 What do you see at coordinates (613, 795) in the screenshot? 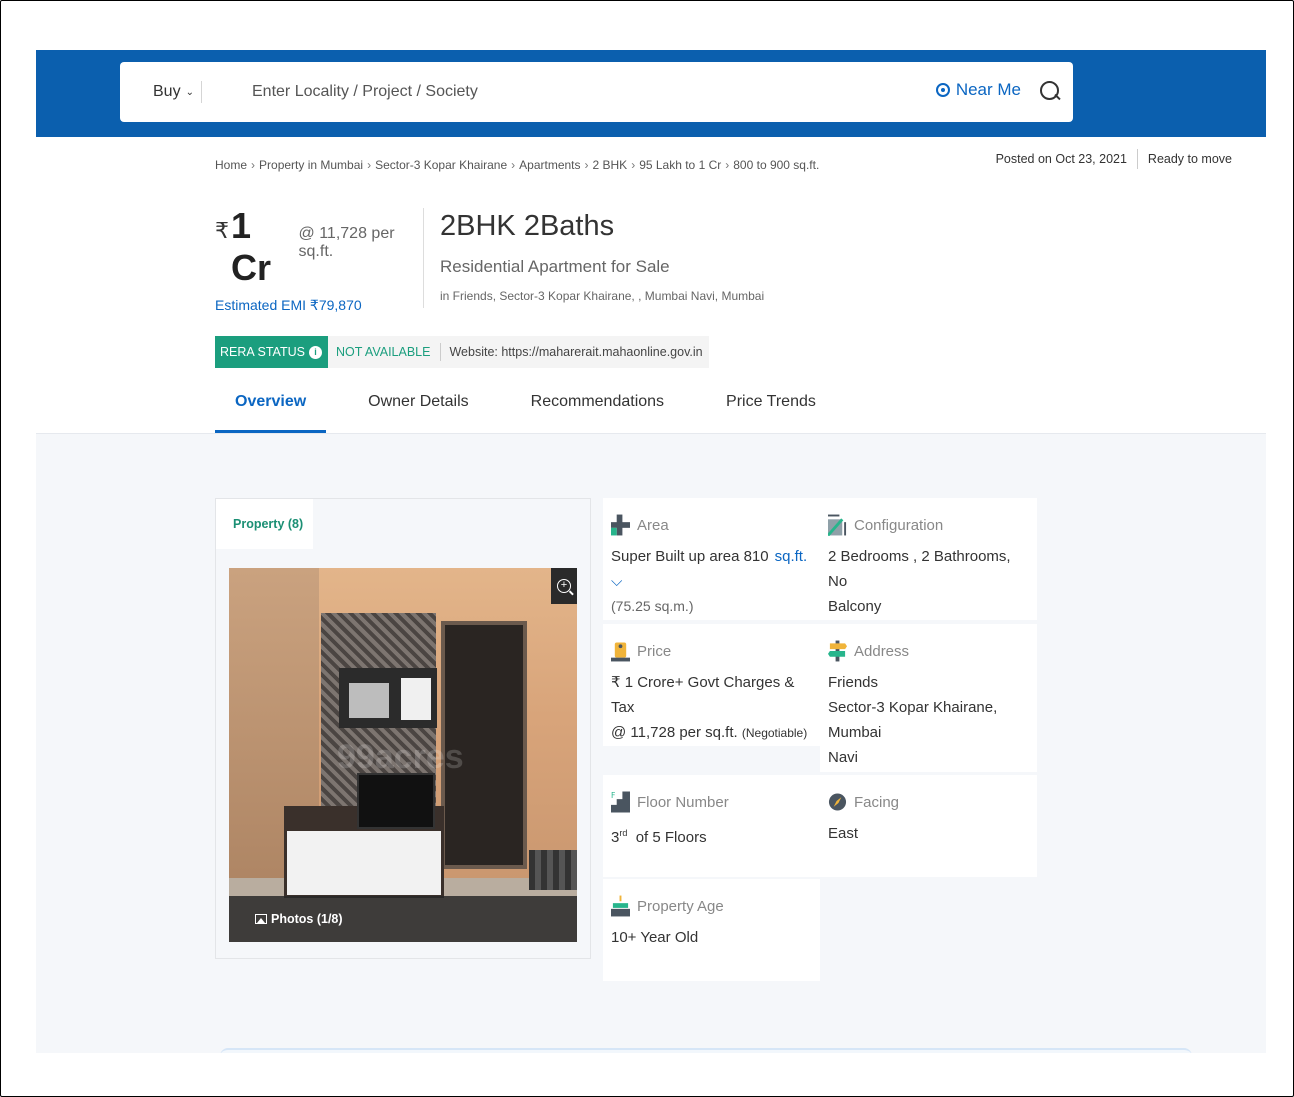
I see `svg-text: F` at bounding box center [613, 795].